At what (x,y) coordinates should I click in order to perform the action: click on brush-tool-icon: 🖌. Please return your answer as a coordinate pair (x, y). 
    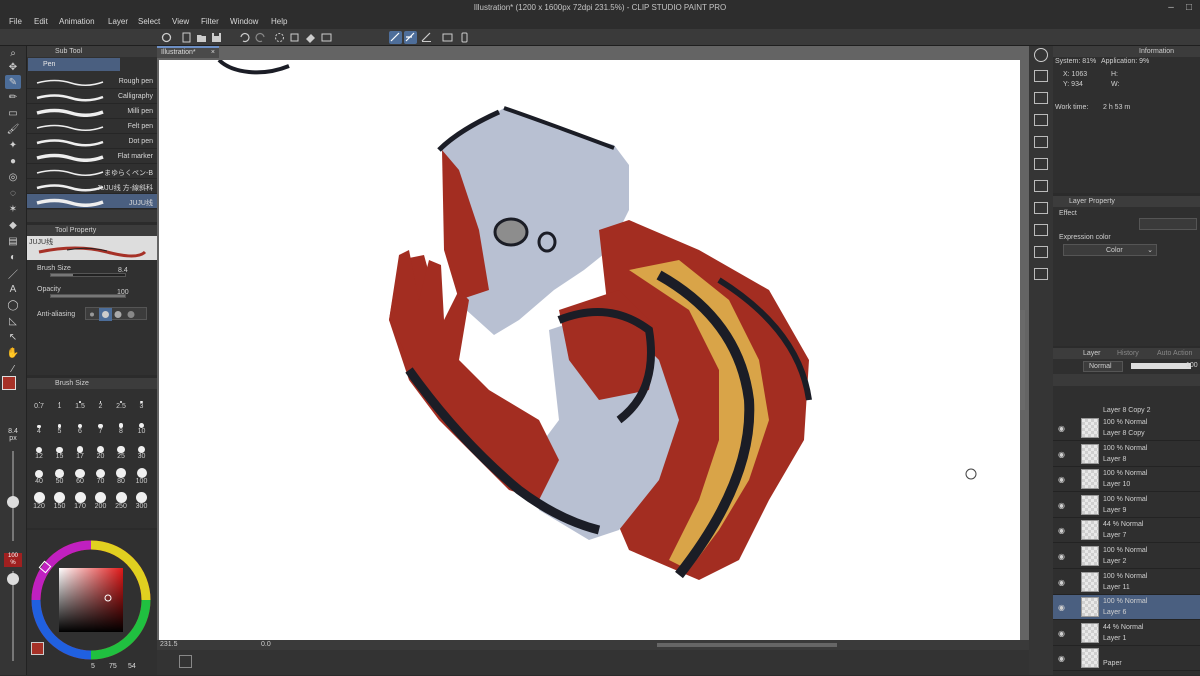
    Looking at the image, I should click on (13, 129).